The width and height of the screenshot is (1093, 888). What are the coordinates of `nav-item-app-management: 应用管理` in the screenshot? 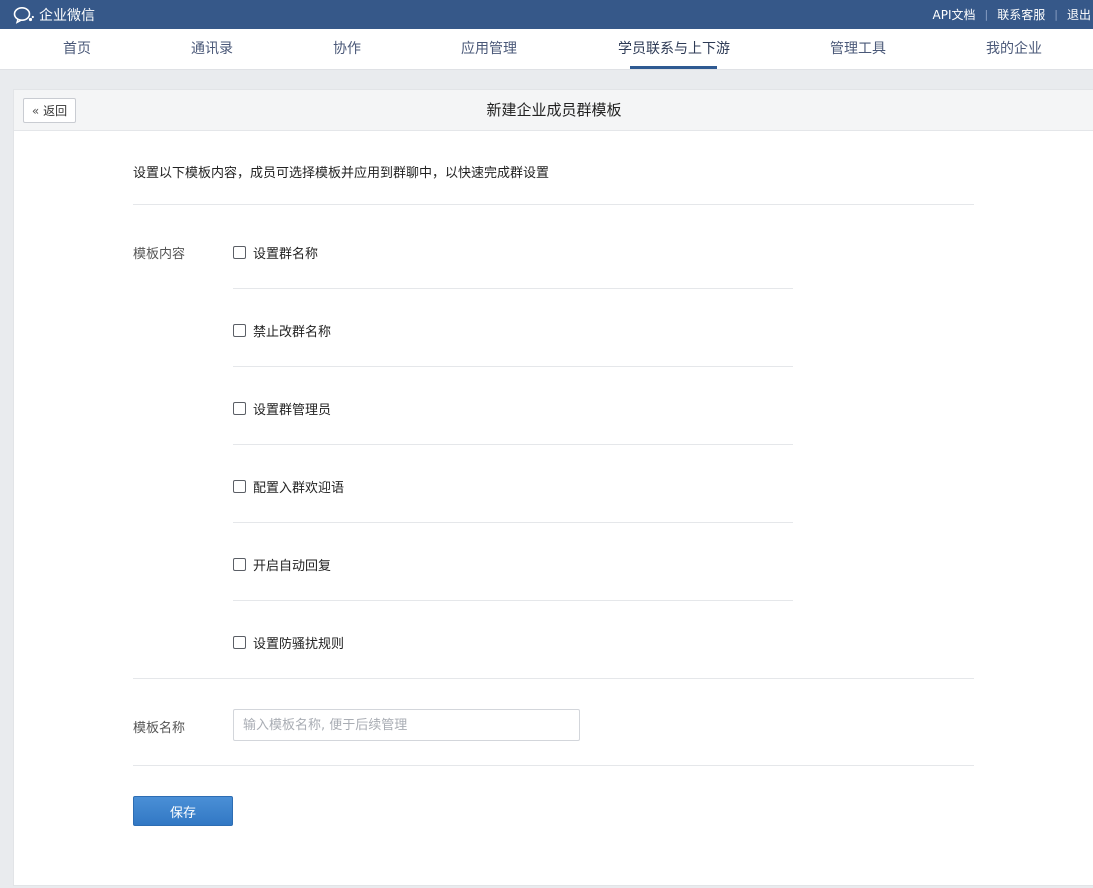 It's located at (489, 49).